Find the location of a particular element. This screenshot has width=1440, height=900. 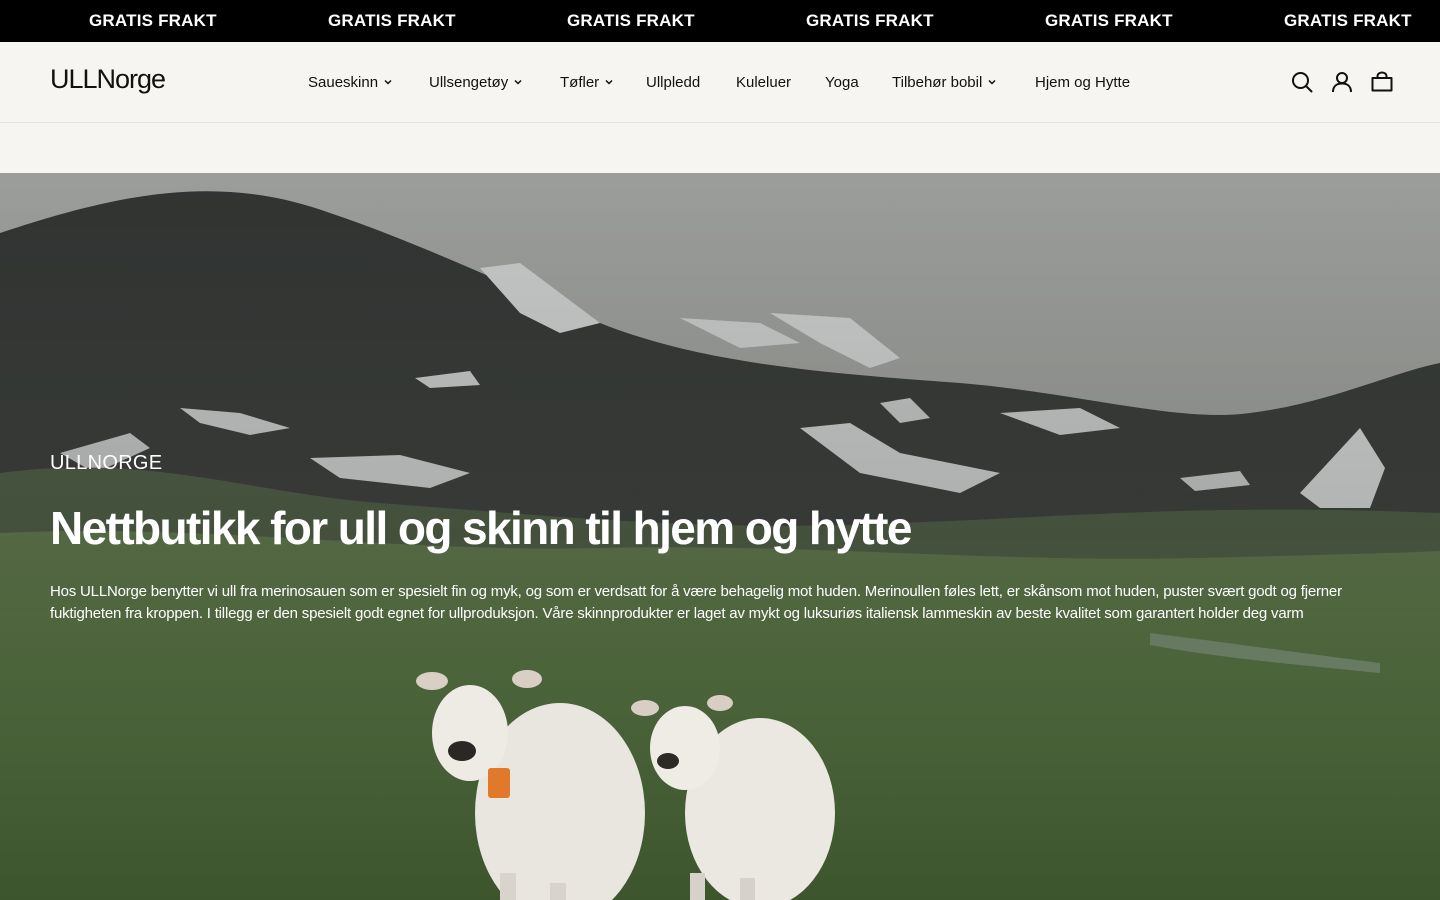

nav-item-label: Ullpledd is located at coordinates (673, 82).